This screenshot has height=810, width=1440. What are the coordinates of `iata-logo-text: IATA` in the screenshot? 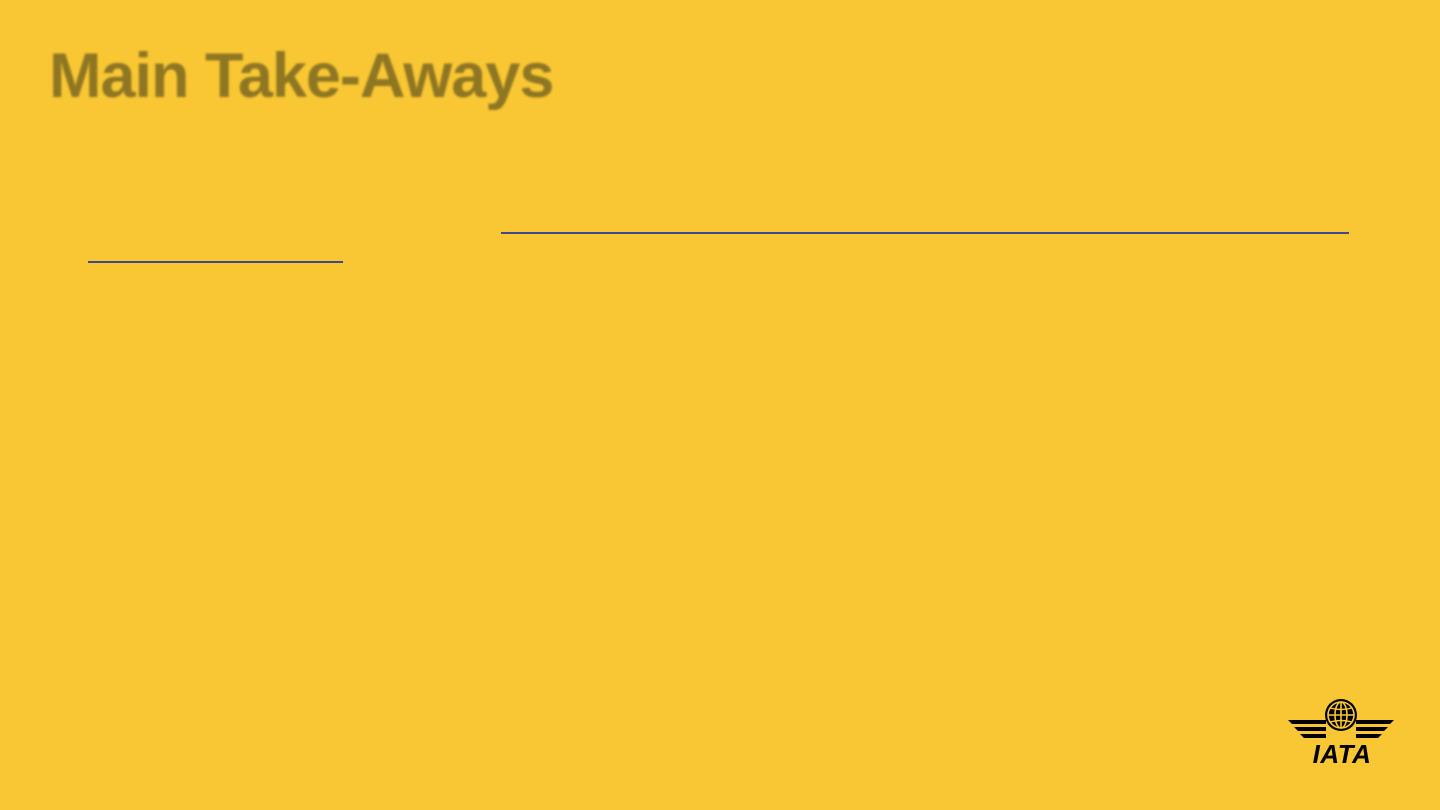 It's located at (1342, 754).